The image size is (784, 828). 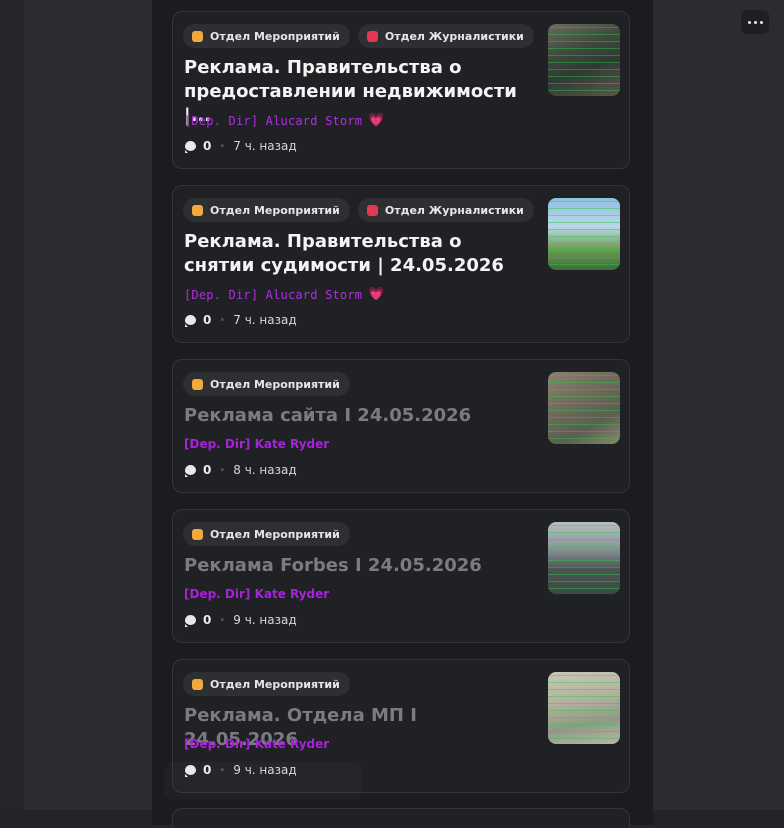 I want to click on post-meta: 0 • 8 ч. назад, so click(x=241, y=470).